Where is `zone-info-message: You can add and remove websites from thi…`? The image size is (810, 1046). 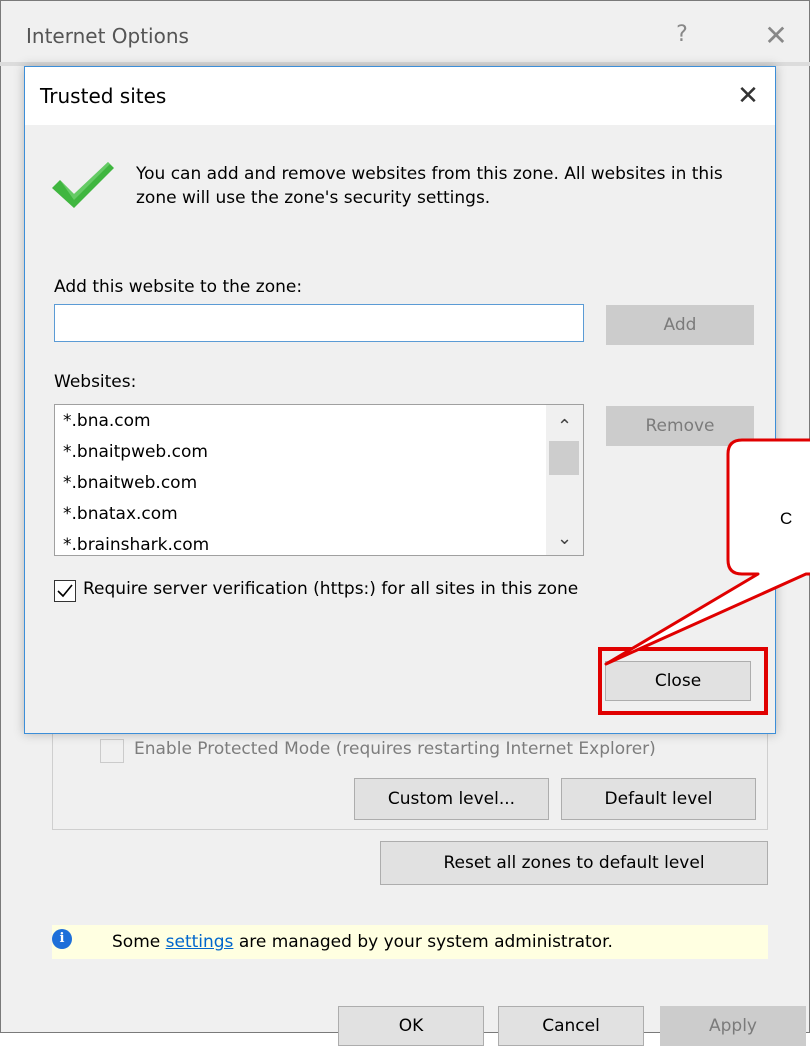
zone-info-message: You can add and remove websites from thi… is located at coordinates (429, 186).